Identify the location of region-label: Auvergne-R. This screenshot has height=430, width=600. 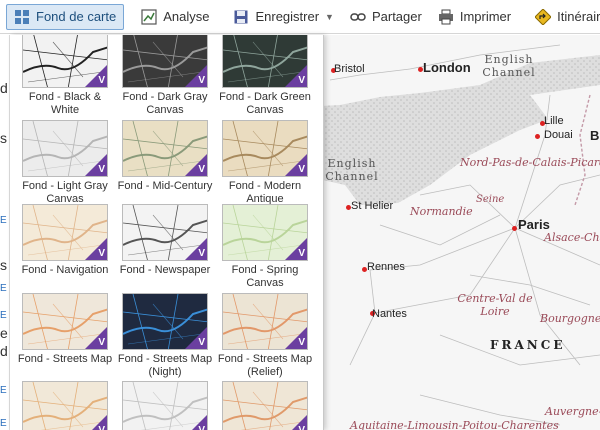
(572, 411).